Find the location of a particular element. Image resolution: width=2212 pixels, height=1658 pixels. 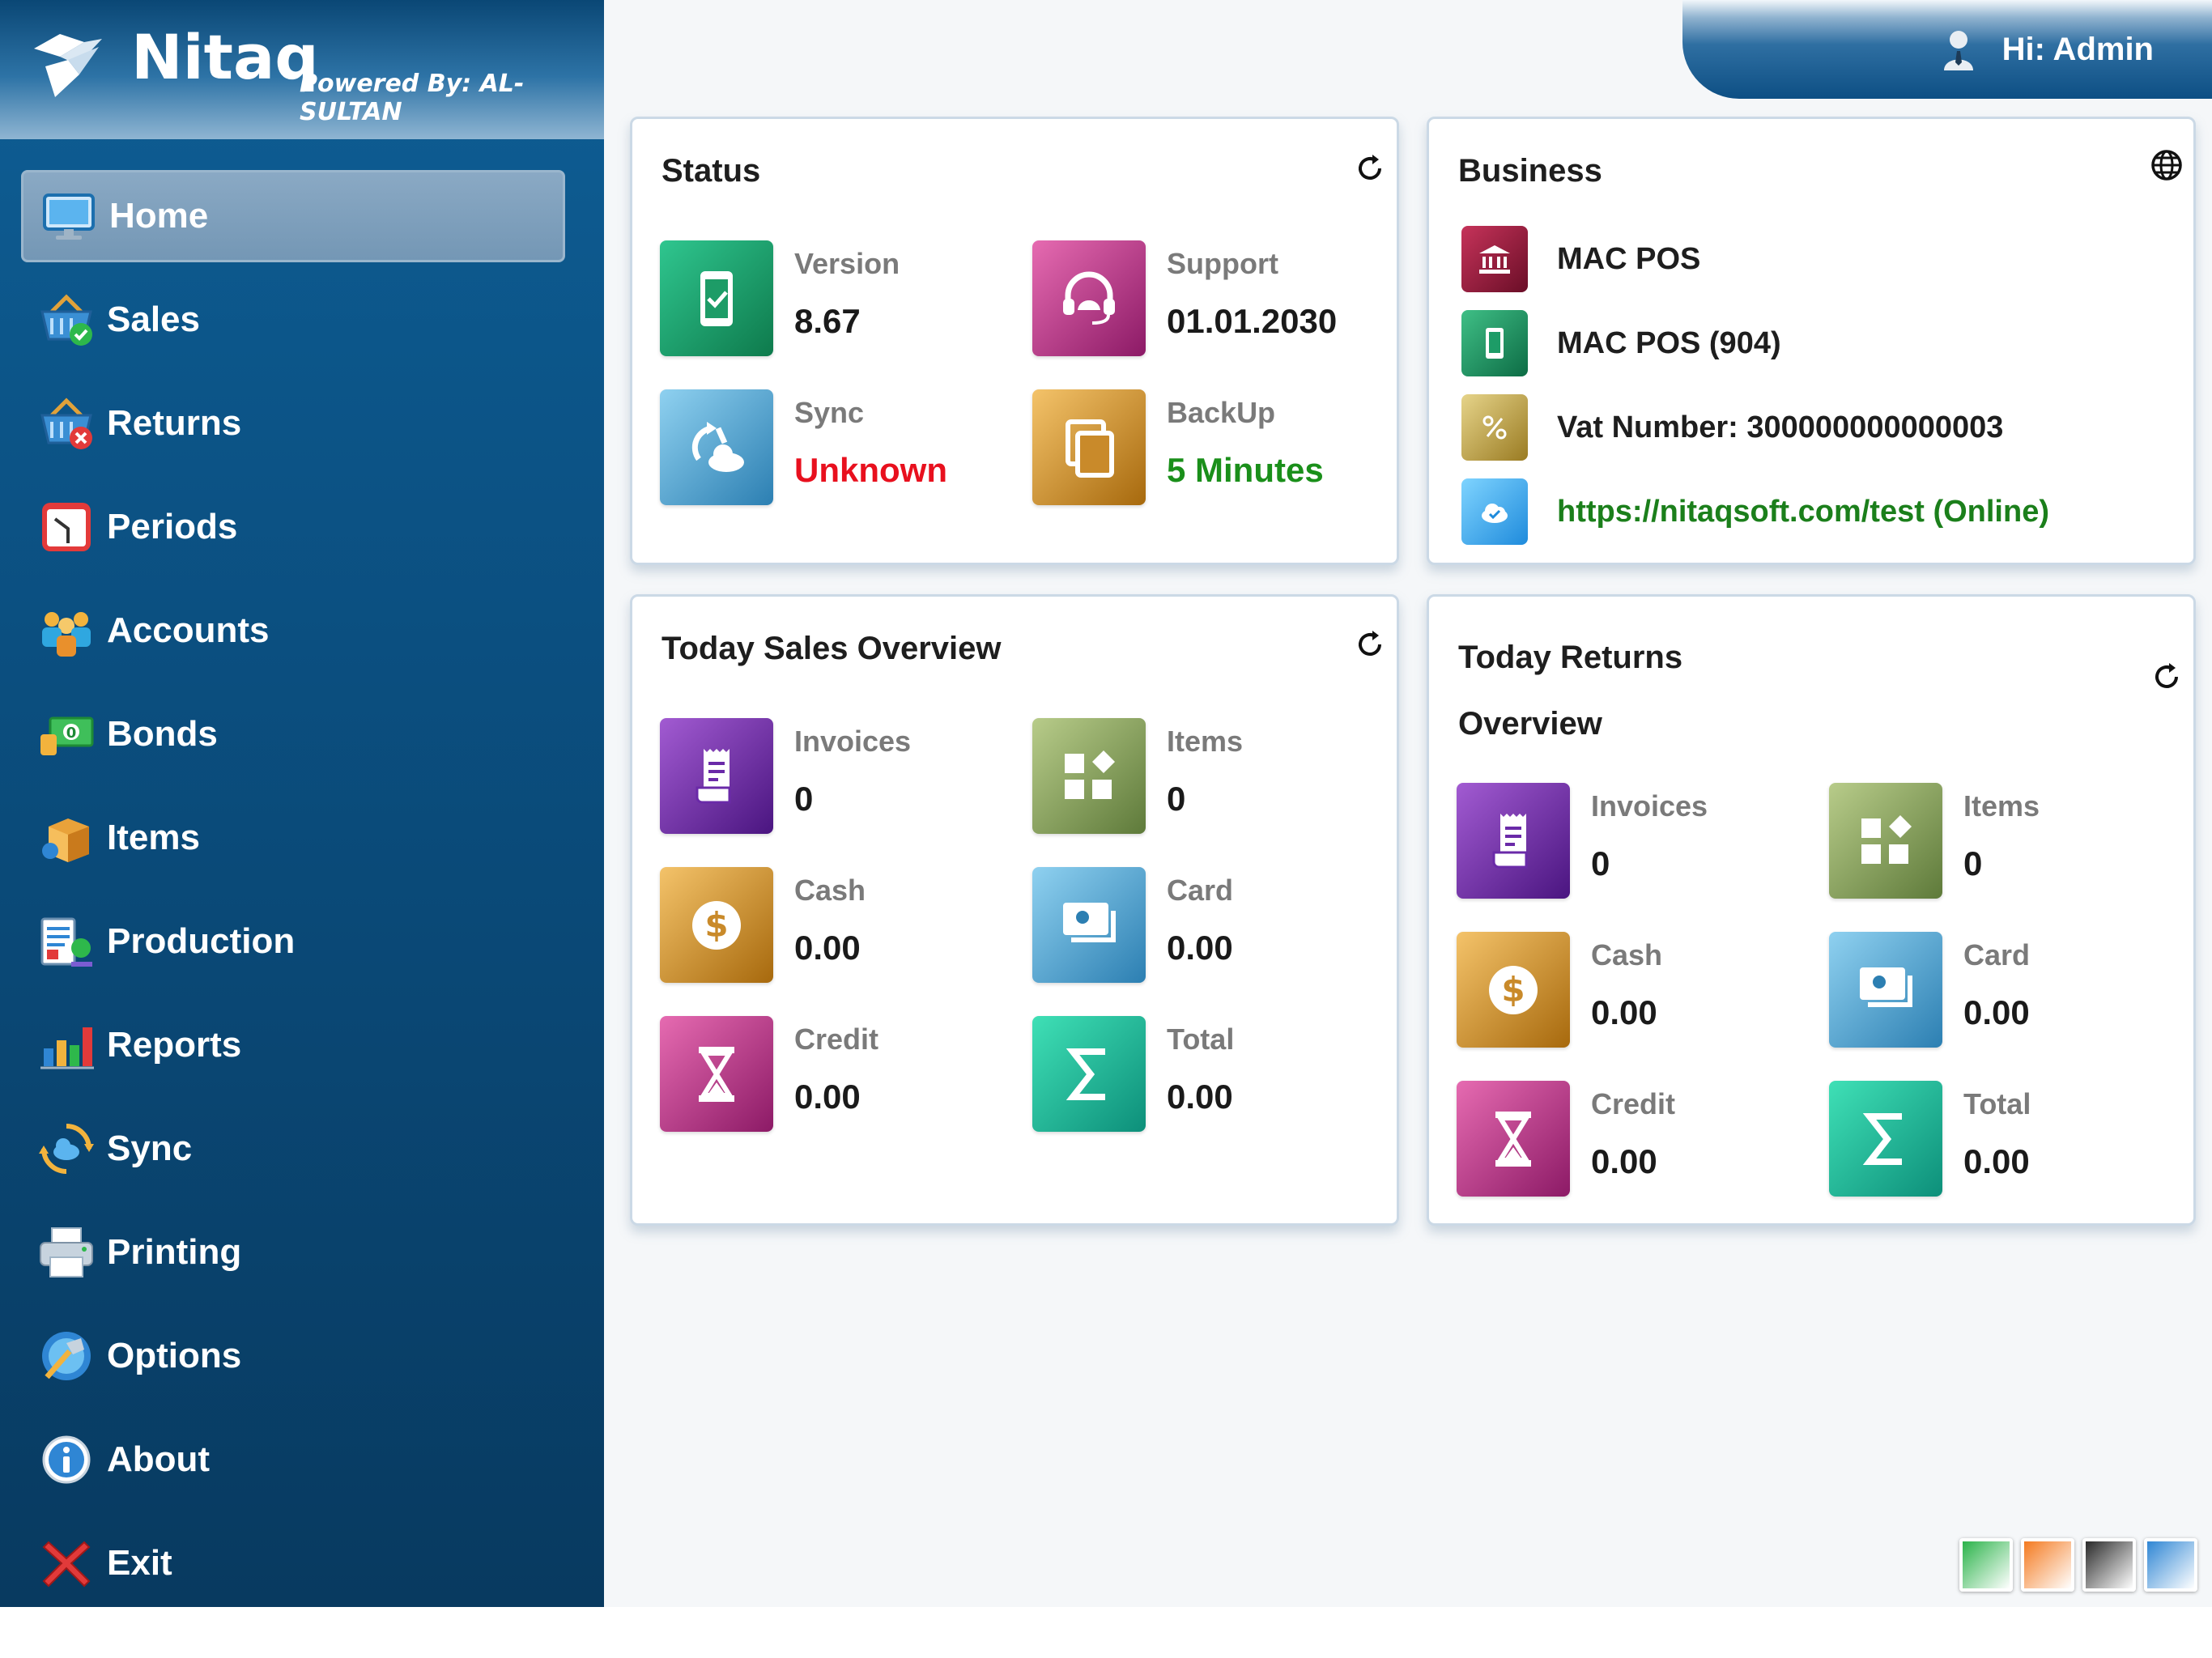

sidebar-item-bonds: 0 Bonds is located at coordinates (293, 734).